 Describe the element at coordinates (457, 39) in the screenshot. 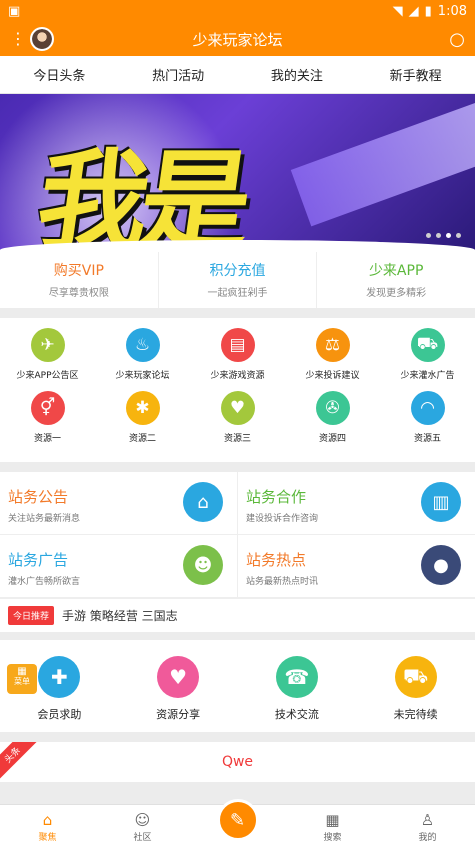

I see `search-icon: ○` at that location.